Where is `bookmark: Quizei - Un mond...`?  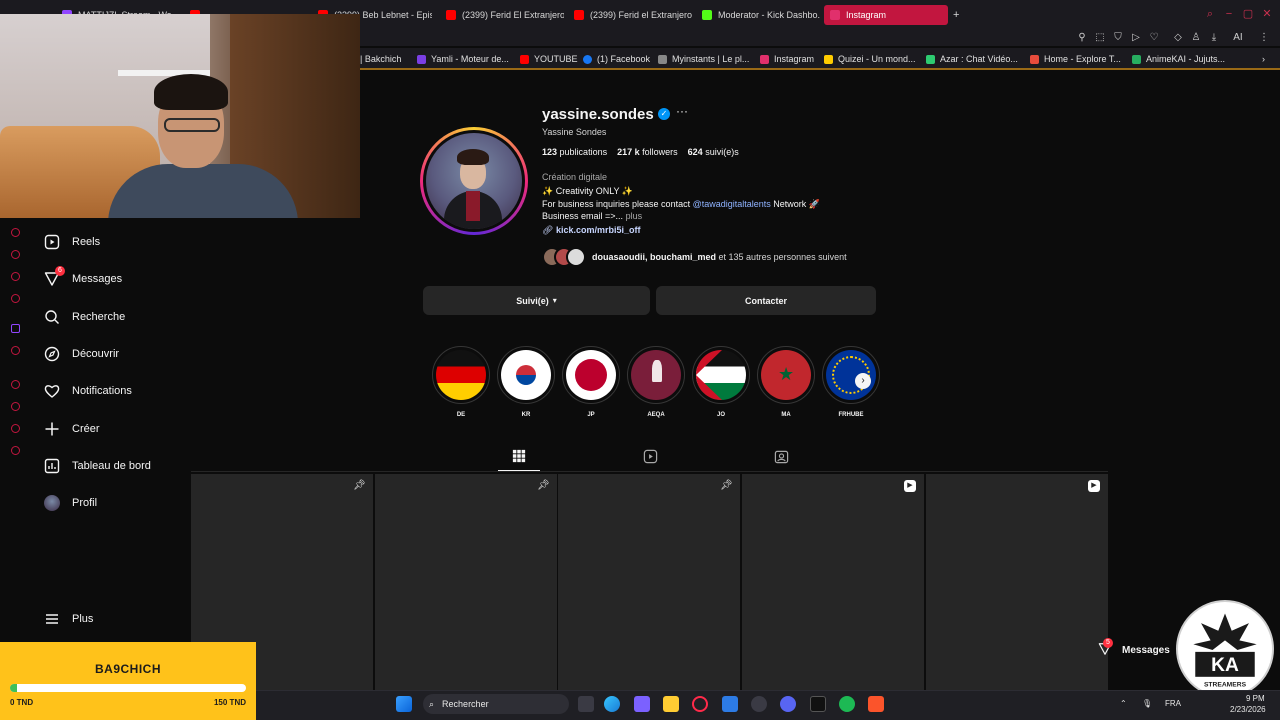
bookmark: Quizei - Un mond... is located at coordinates (870, 59).